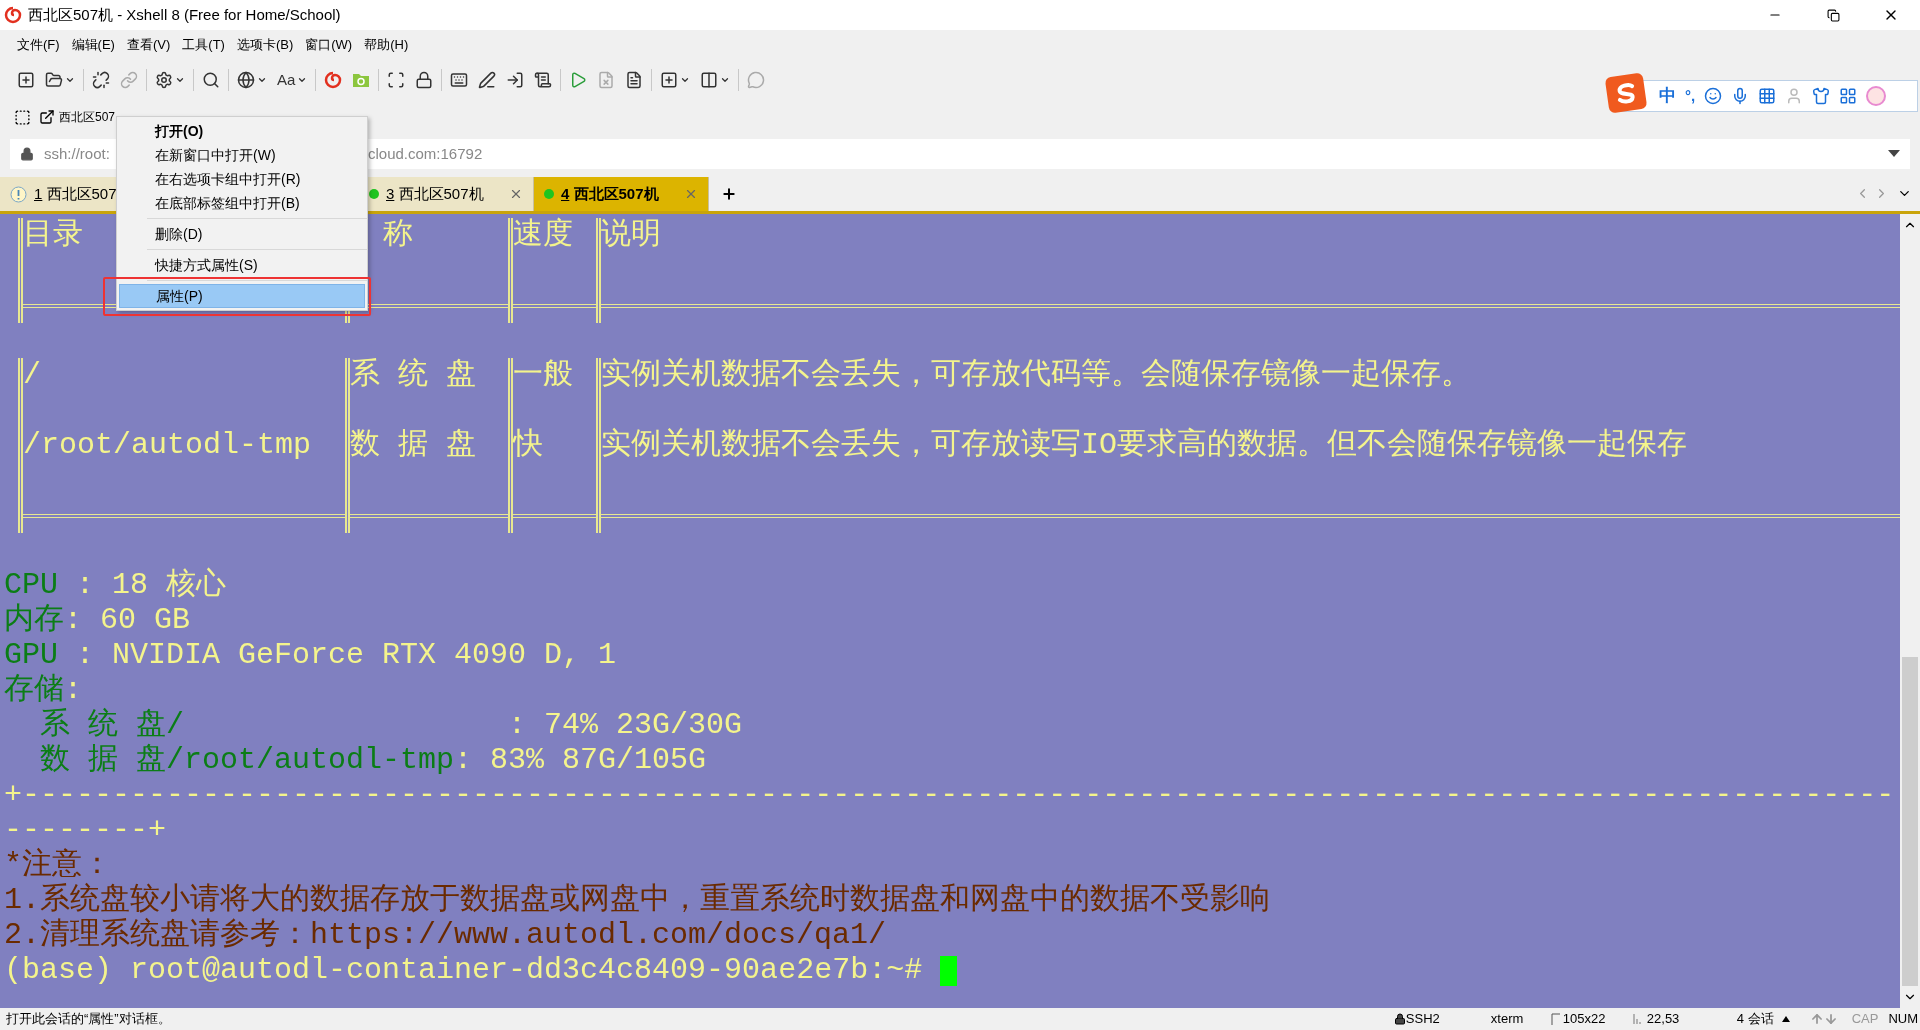 The width and height of the screenshot is (1920, 1030). What do you see at coordinates (242, 265) in the screenshot?
I see `menu-item: 快捷方式属性(S)` at bounding box center [242, 265].